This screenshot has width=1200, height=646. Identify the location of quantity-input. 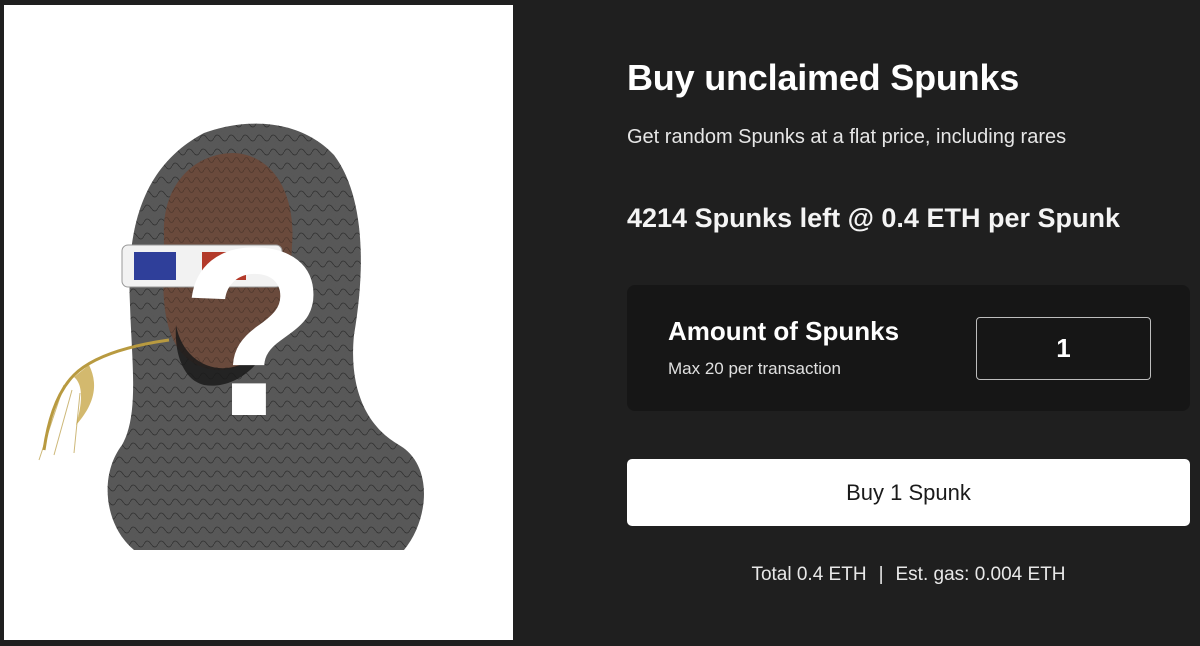
(1063, 348).